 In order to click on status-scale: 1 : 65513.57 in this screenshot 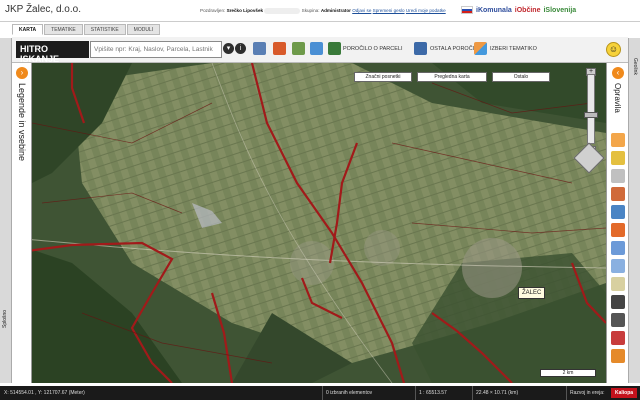, I will do `click(433, 393)`.